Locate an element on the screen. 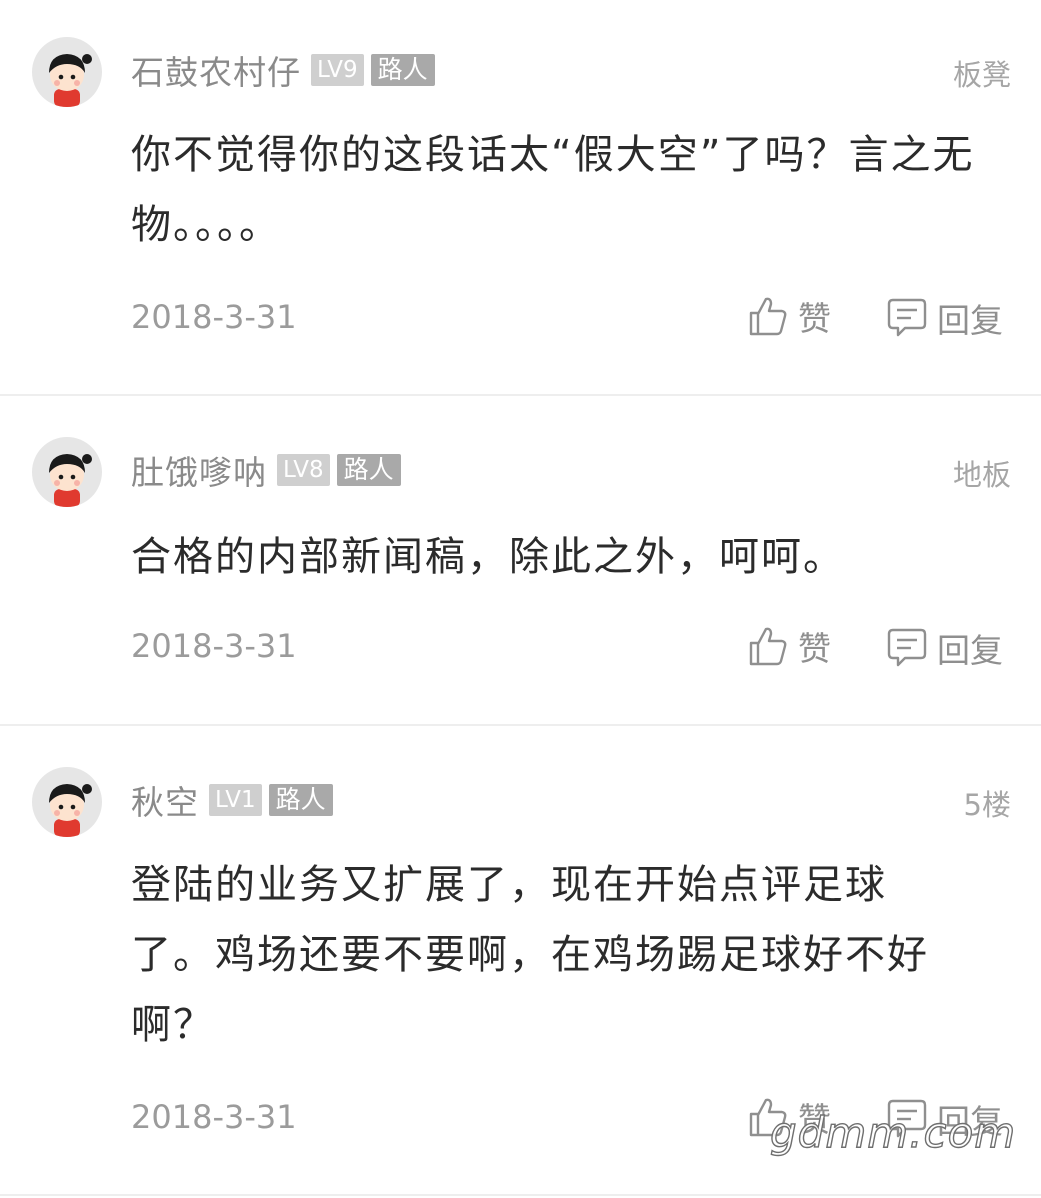 The image size is (1041, 1198). divider is located at coordinates (520, 1195).